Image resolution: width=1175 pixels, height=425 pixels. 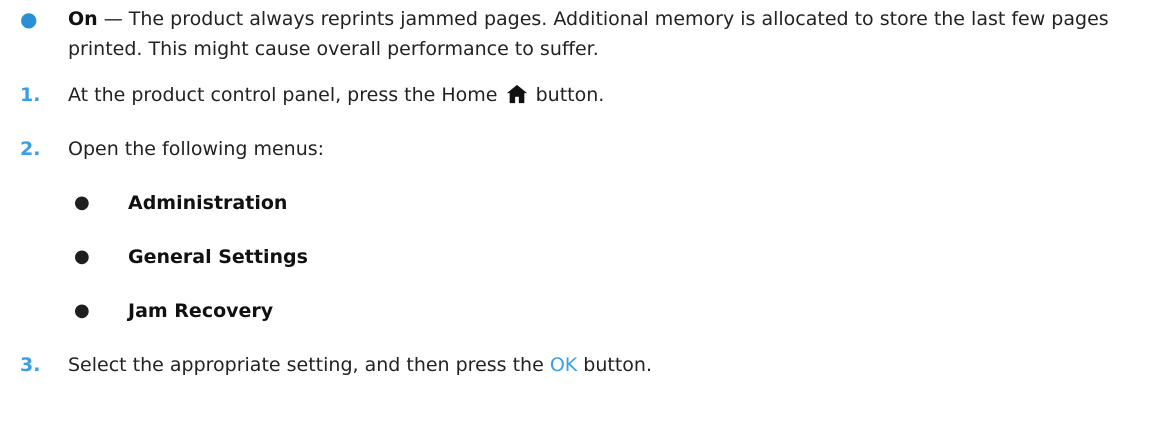 What do you see at coordinates (587, 311) in the screenshot?
I see `menu-item-jam-recovery: ● Jam Recovery` at bounding box center [587, 311].